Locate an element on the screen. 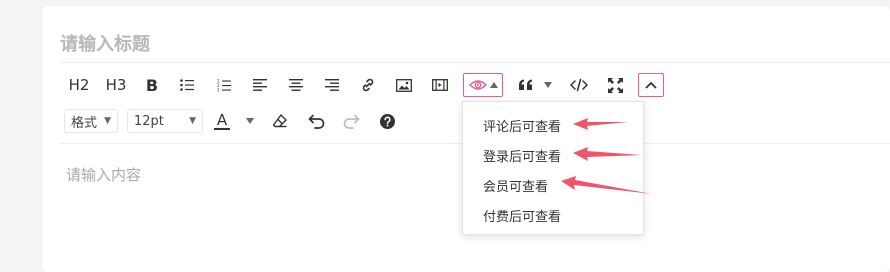  video-icon is located at coordinates (440, 85).